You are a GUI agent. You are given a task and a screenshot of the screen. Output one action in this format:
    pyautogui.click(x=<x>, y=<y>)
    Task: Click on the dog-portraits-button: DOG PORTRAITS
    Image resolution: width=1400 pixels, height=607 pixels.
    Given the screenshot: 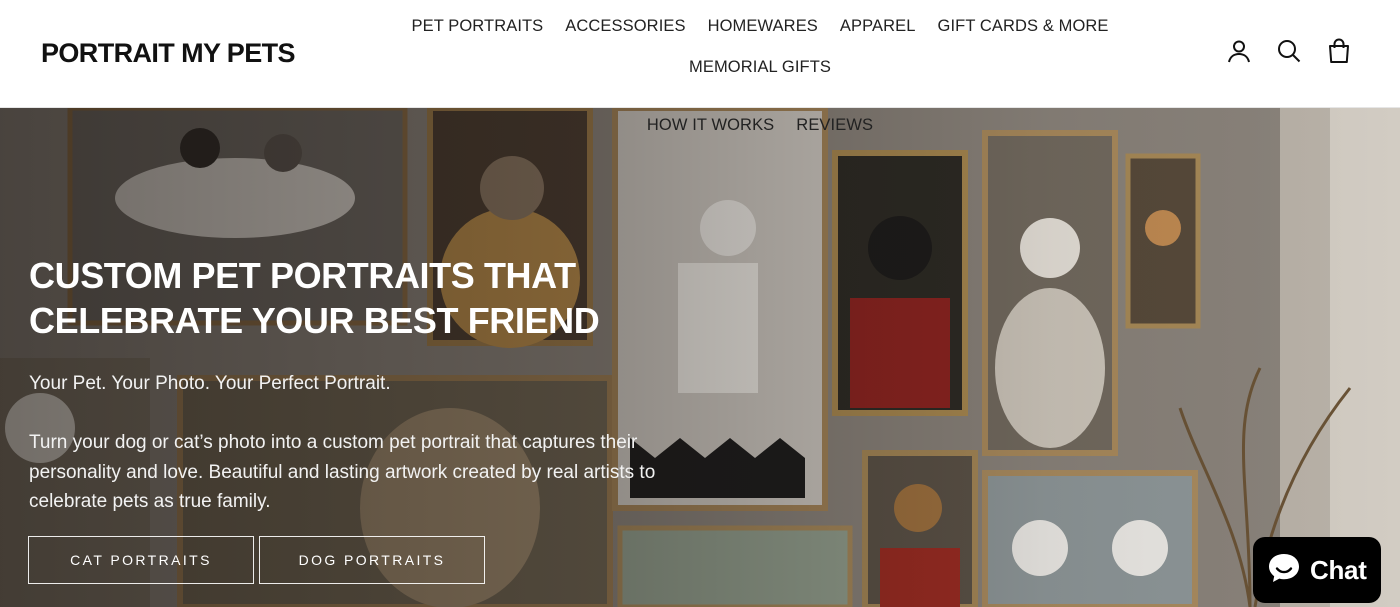 What is the action you would take?
    pyautogui.click(x=372, y=560)
    